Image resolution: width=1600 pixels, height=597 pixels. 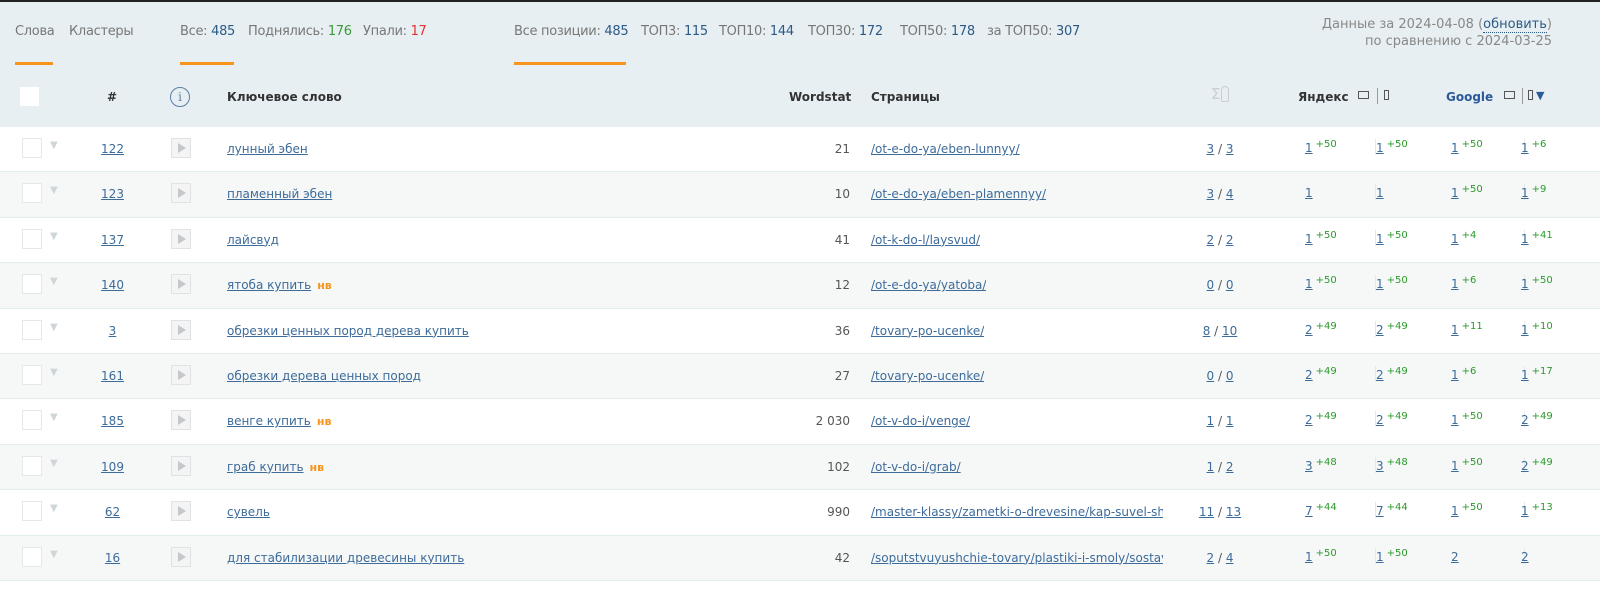 I want to click on row-number-link: 137, so click(x=112, y=240).